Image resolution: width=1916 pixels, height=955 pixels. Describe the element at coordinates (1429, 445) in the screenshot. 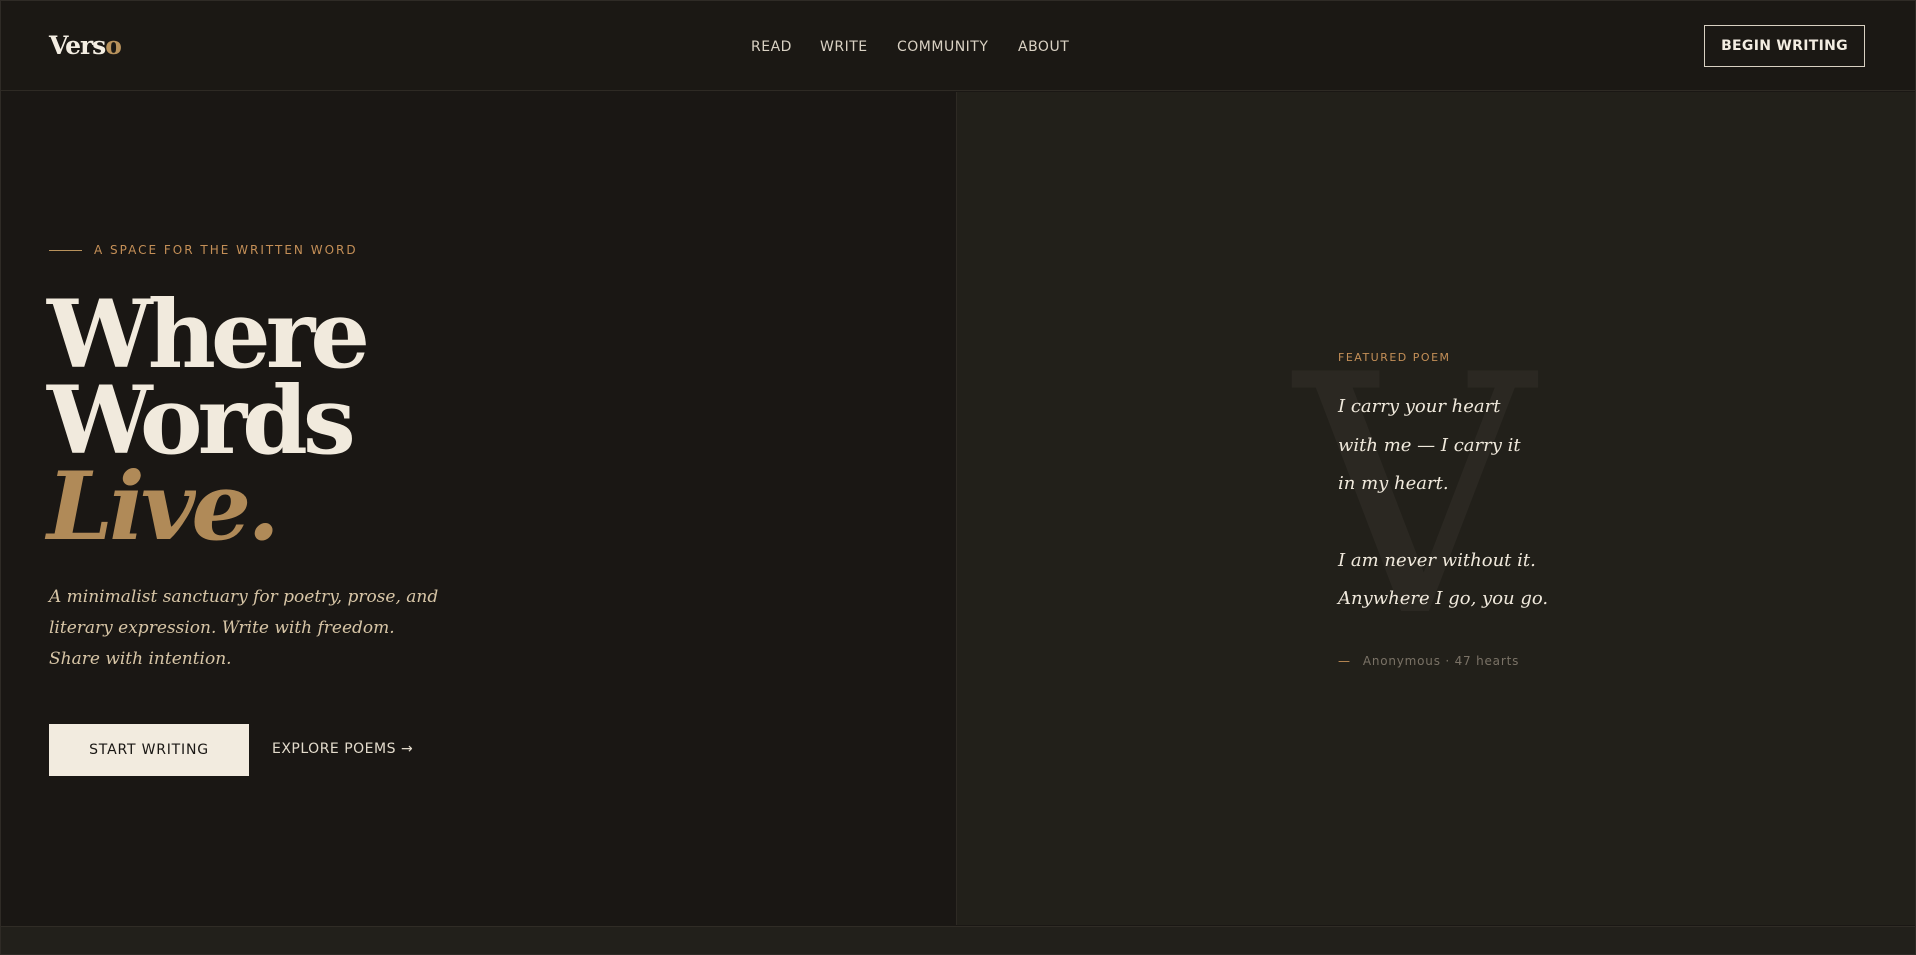

I see `poem-line: with me — I carry it` at that location.